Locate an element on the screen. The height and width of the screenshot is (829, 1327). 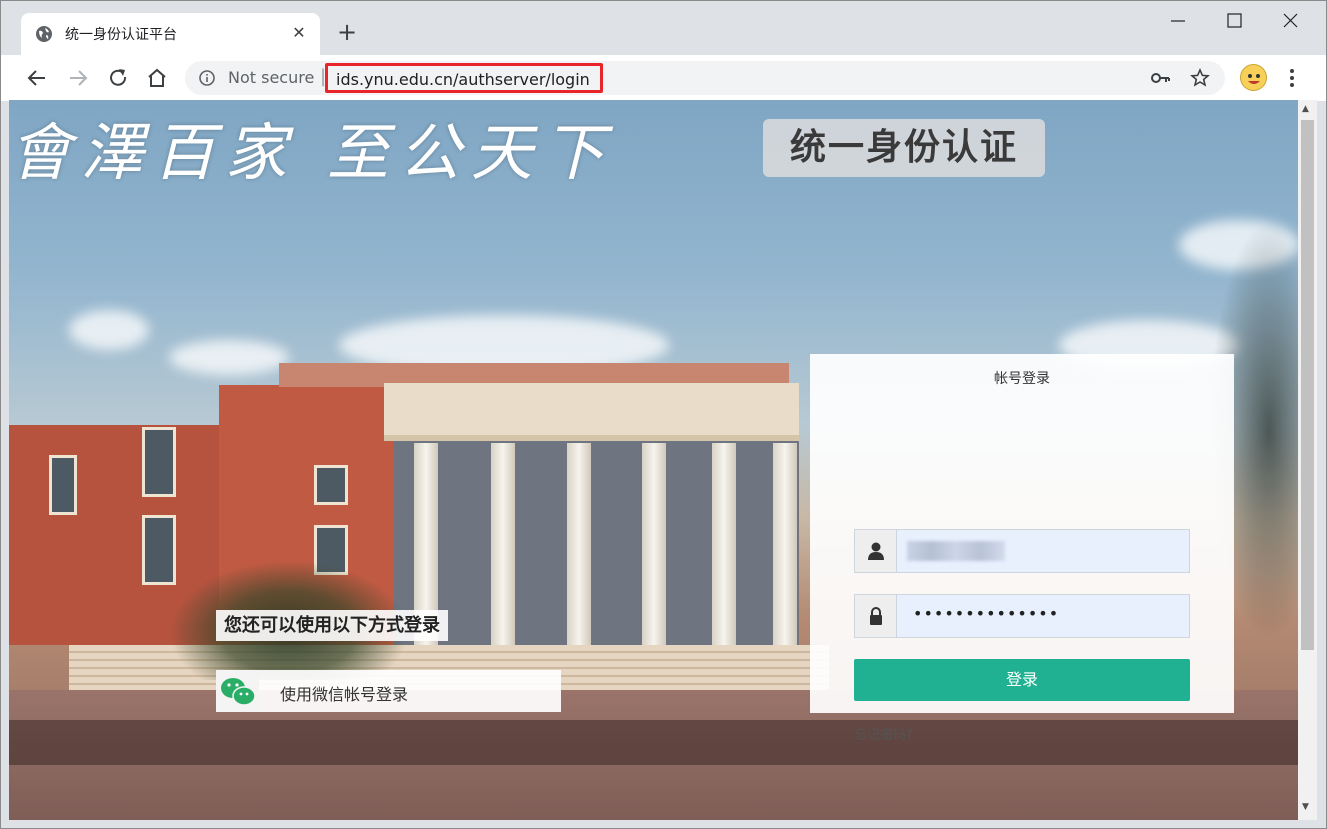
cloud-decoration is located at coordinates (109, 330).